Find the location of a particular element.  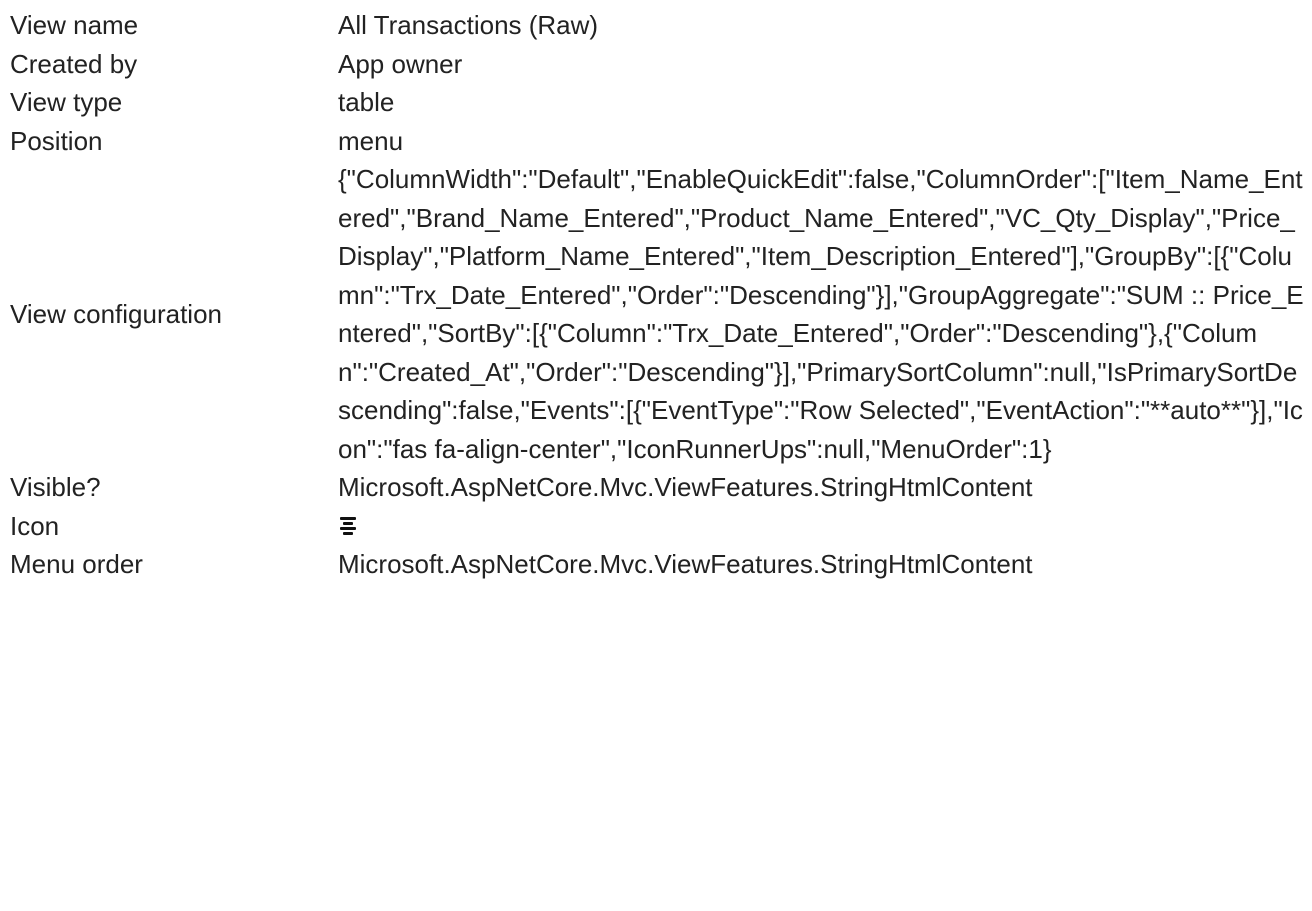

property-row-view-name: View name All Transactions (Raw) is located at coordinates (656, 22).